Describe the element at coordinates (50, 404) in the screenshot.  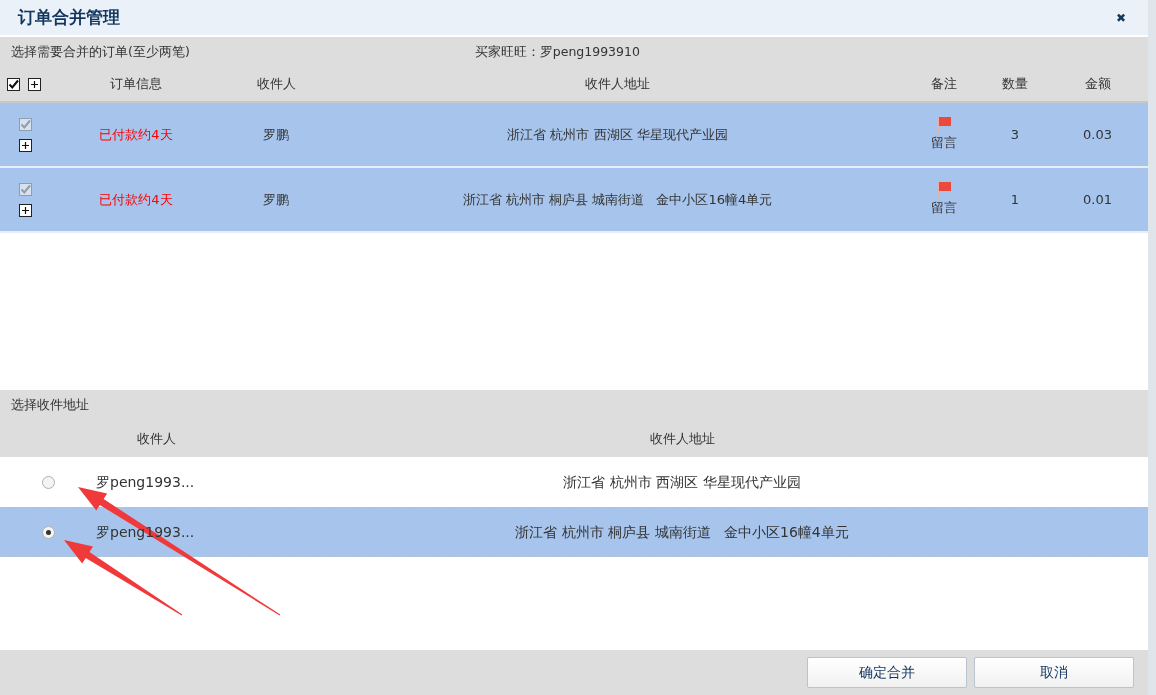
I see `section-label: 选择收件地址` at that location.